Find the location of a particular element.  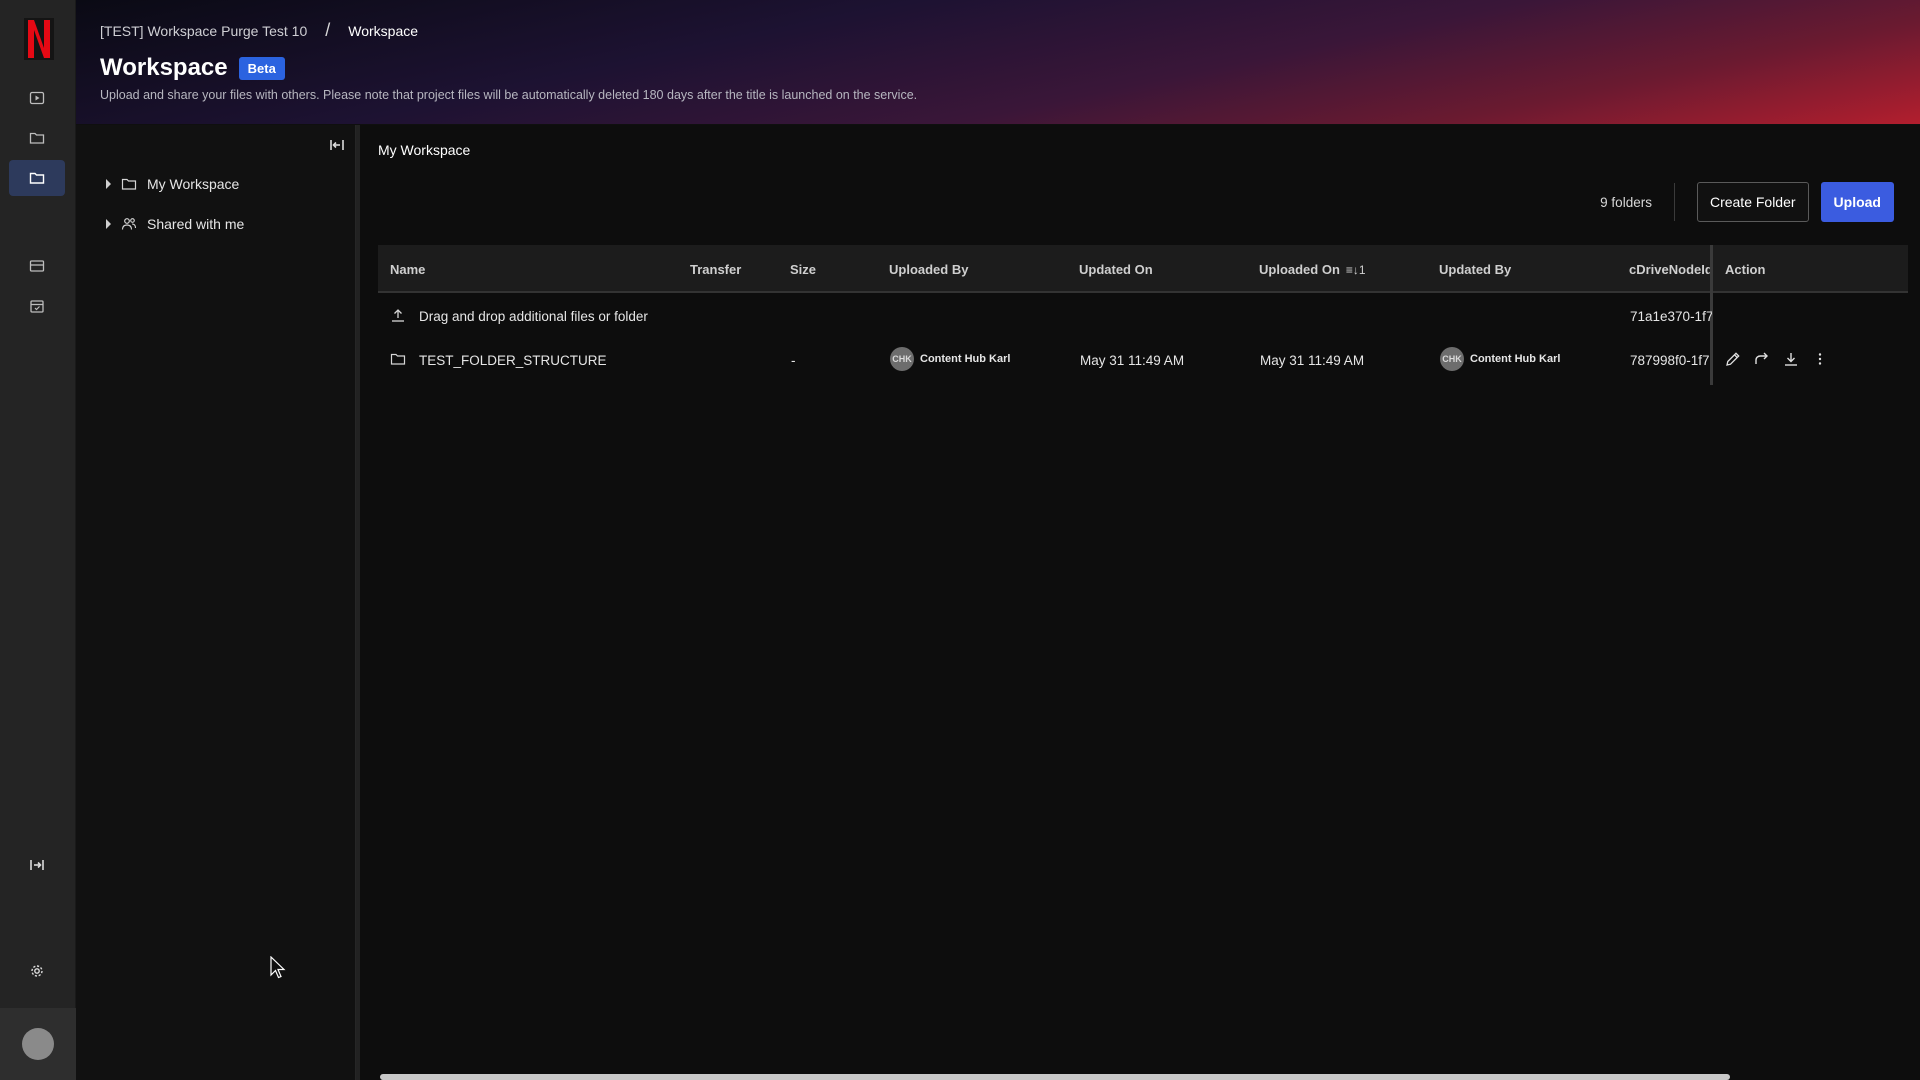

row-node-id: 787998f0-1f7 is located at coordinates (1670, 360).